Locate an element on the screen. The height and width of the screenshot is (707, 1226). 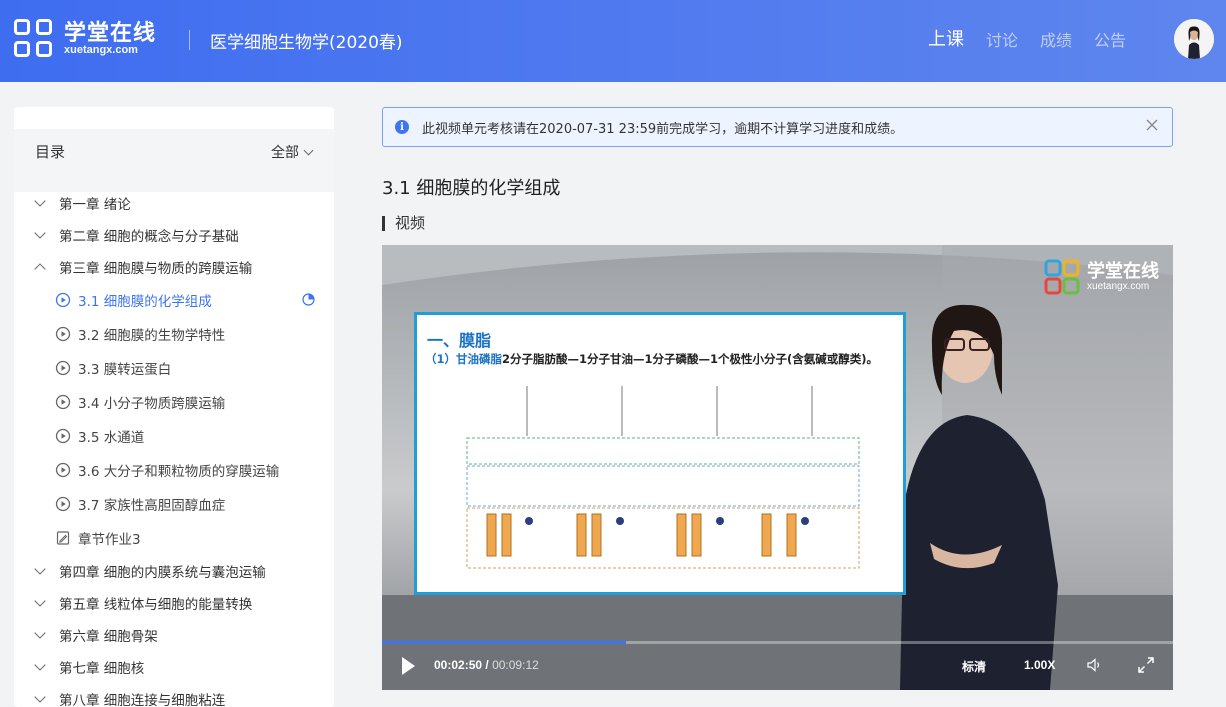
lesson-label: 3.4 小分子物质跨膜运输 is located at coordinates (152, 404).